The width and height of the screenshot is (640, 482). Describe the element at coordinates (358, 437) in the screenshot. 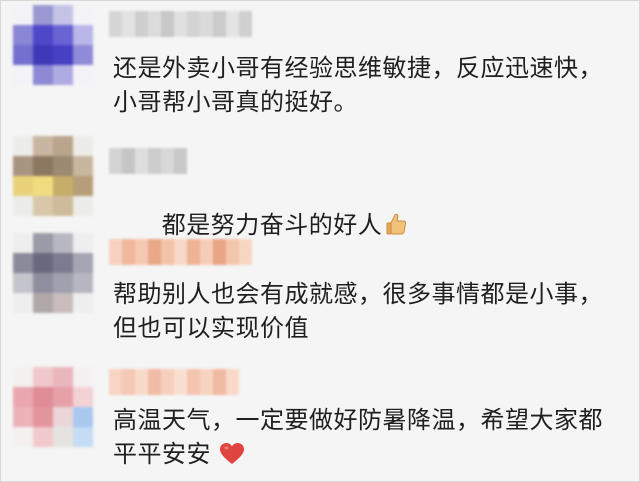

I see `comment-text-content: 高温天气，一定要做好防暑降温，希望大家都 平平安安` at that location.